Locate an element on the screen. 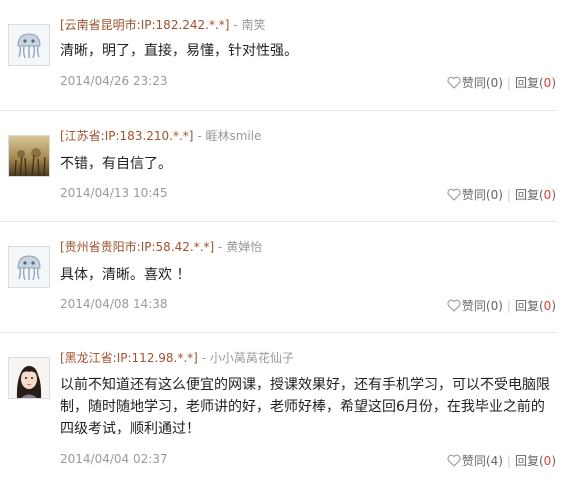  girl-portrait-avatar-icon is located at coordinates (29, 378).